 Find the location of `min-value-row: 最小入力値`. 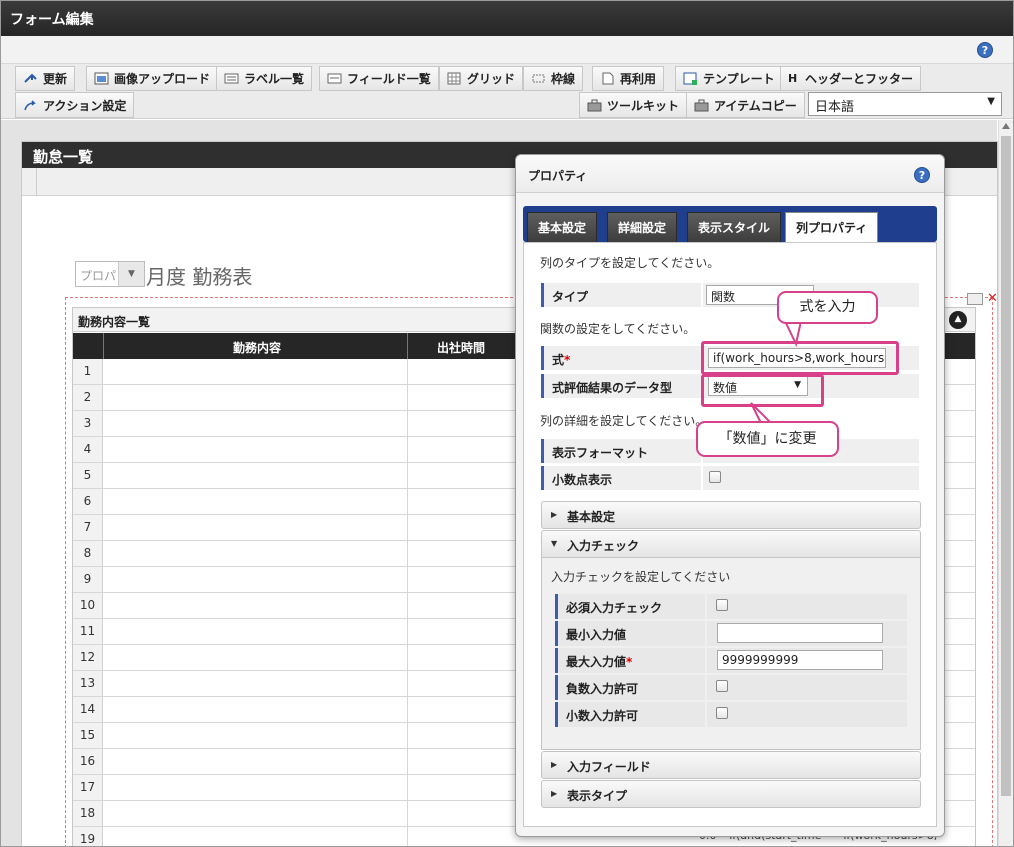

min-value-row: 最小入力値 is located at coordinates (731, 634).